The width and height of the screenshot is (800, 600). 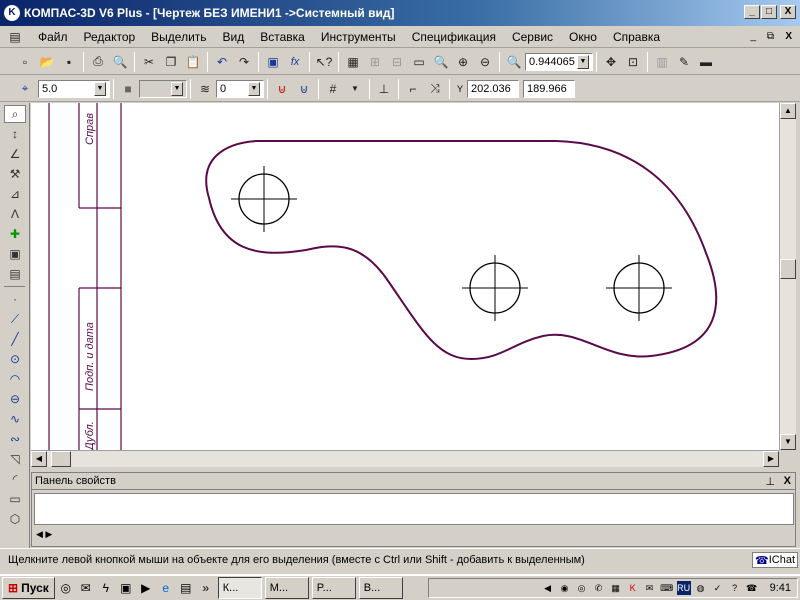 I want to click on rectangle-tool-icon: ▭, so click(x=15, y=499).